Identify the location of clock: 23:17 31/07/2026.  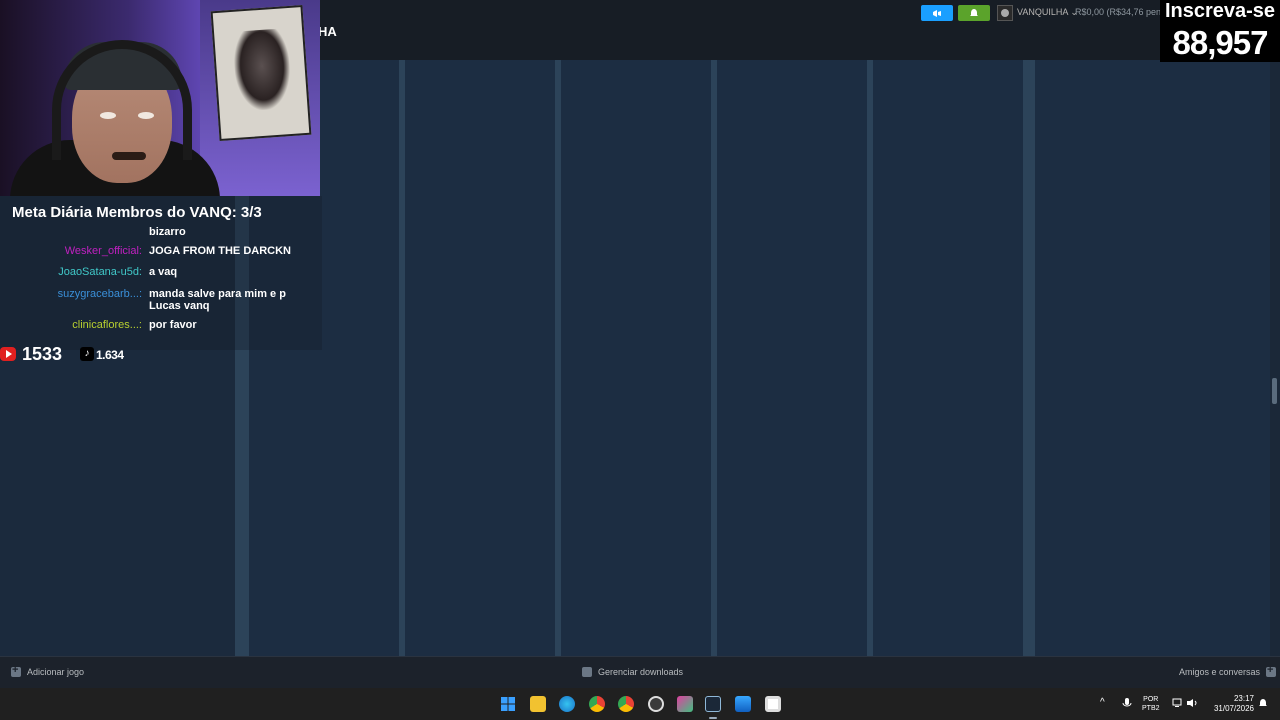
(1230, 704).